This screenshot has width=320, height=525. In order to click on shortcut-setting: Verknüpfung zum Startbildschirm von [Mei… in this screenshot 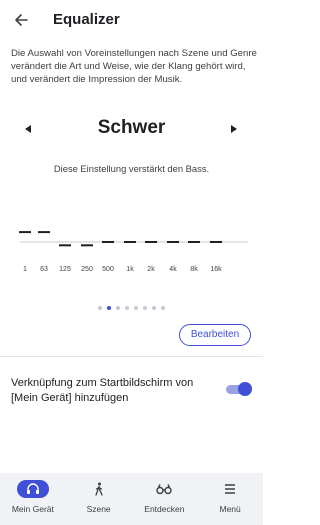, I will do `click(131, 390)`.